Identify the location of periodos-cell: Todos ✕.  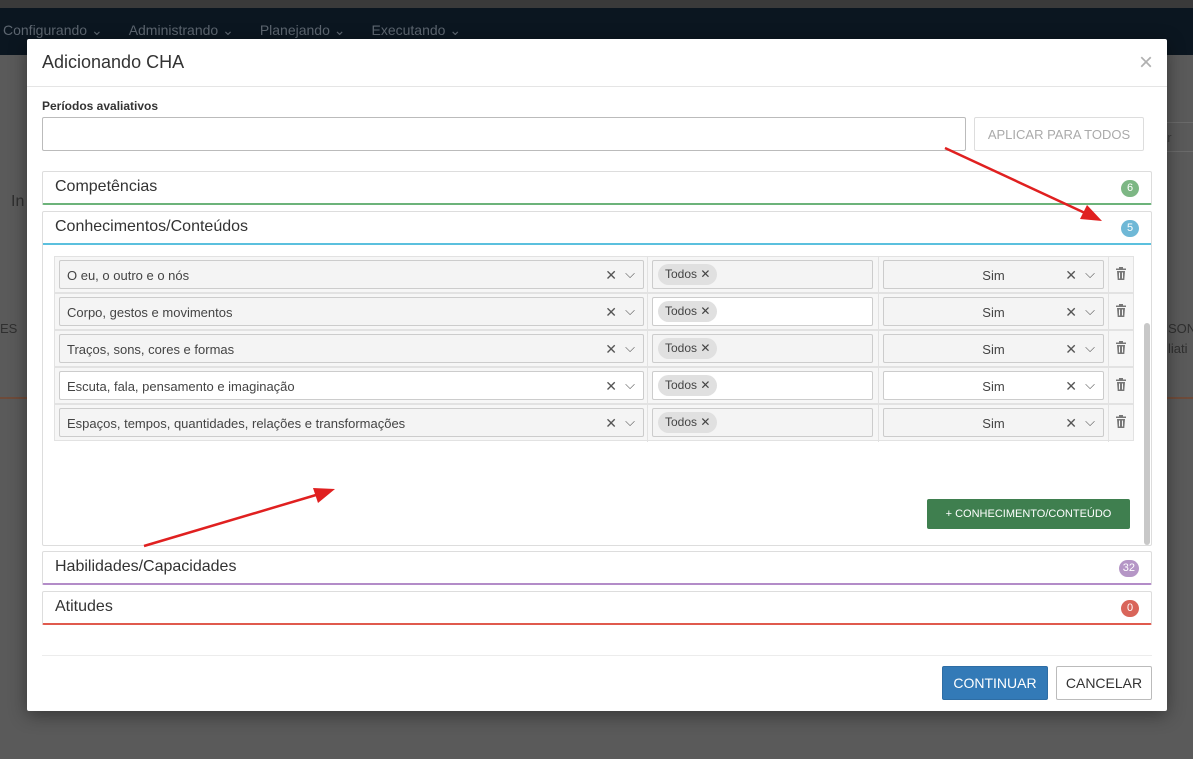
(763, 349).